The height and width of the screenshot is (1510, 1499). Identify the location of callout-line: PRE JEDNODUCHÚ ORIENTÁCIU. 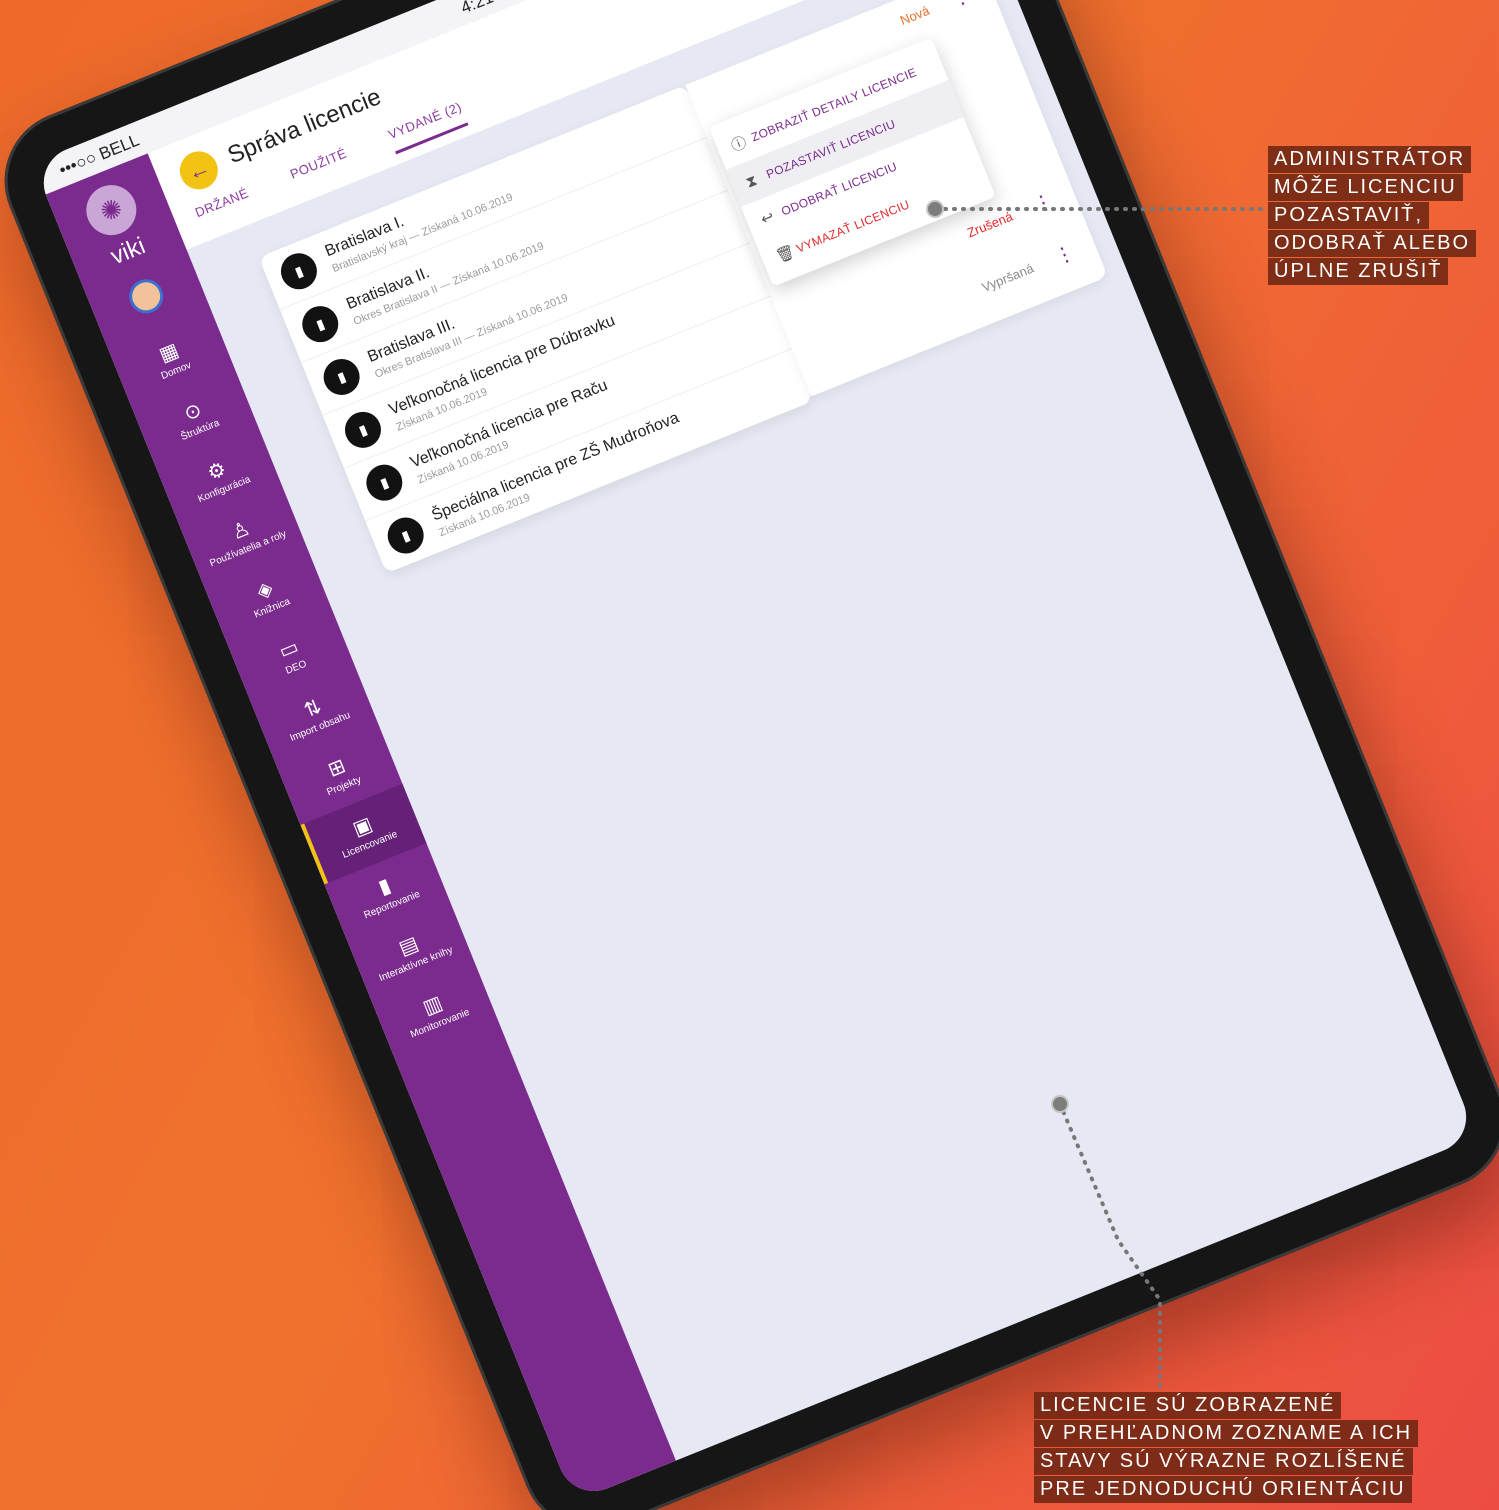
(1223, 1489).